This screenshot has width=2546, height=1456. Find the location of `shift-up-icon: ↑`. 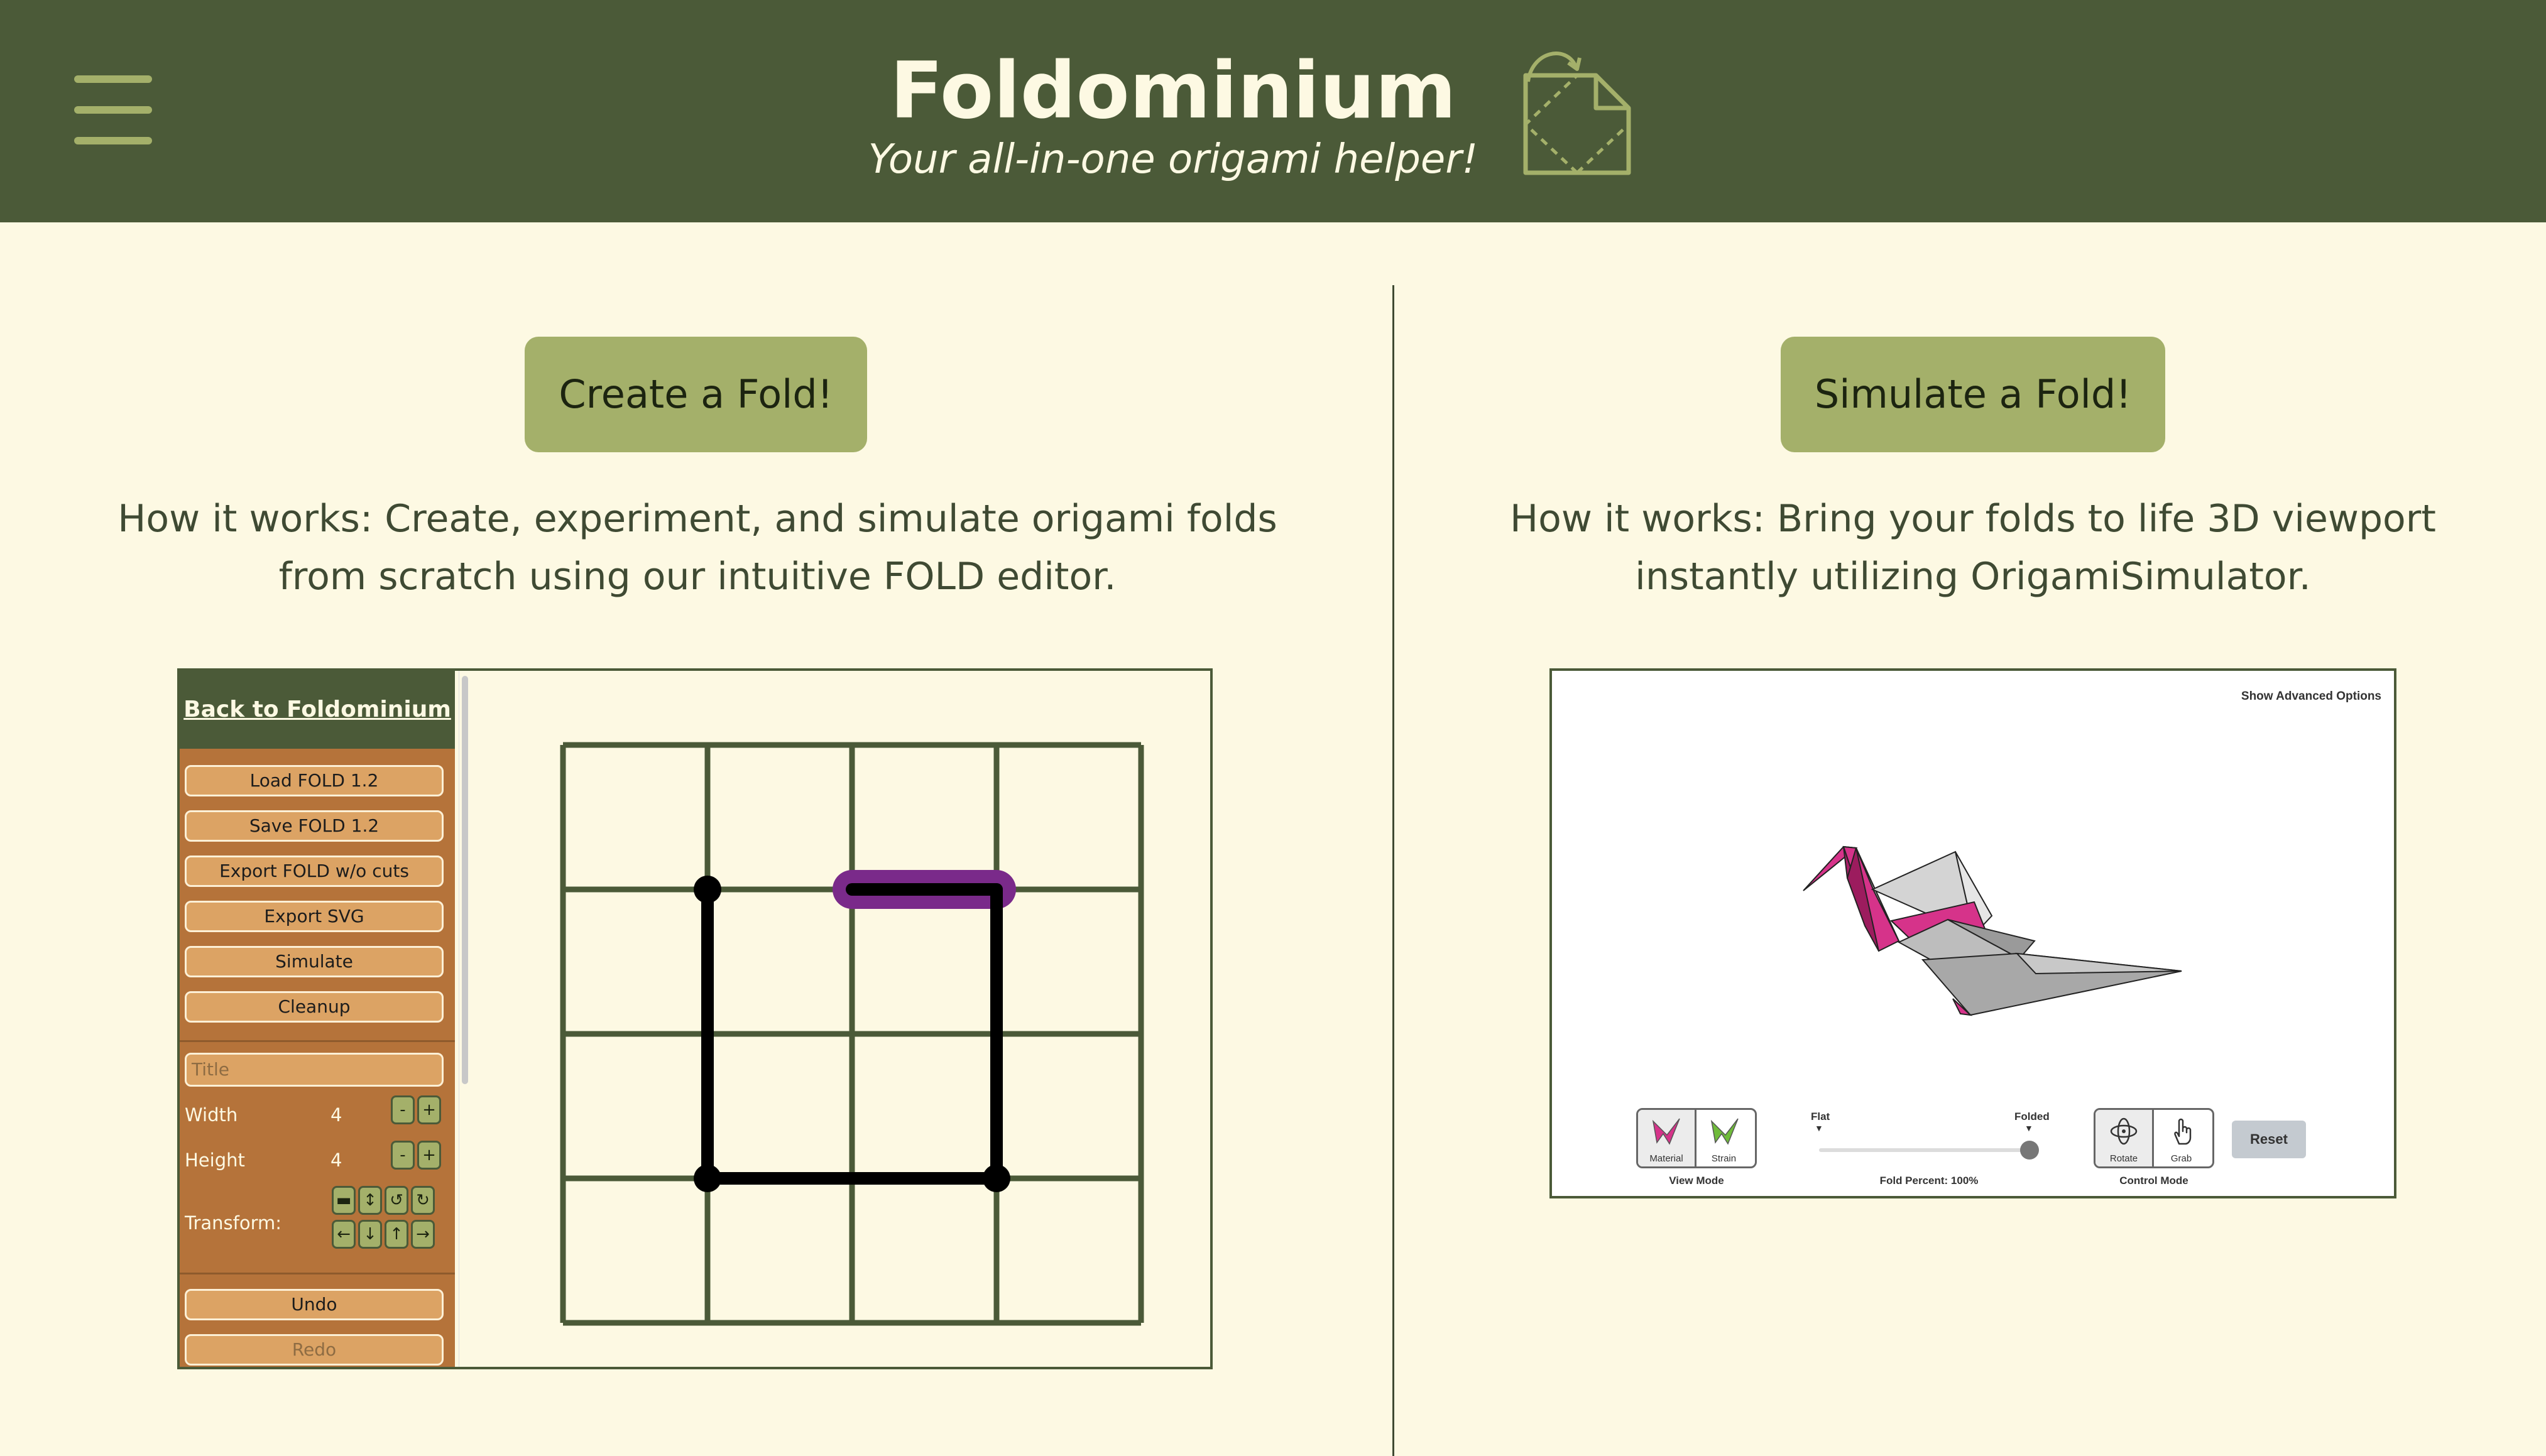

shift-up-icon: ↑ is located at coordinates (396, 1234).